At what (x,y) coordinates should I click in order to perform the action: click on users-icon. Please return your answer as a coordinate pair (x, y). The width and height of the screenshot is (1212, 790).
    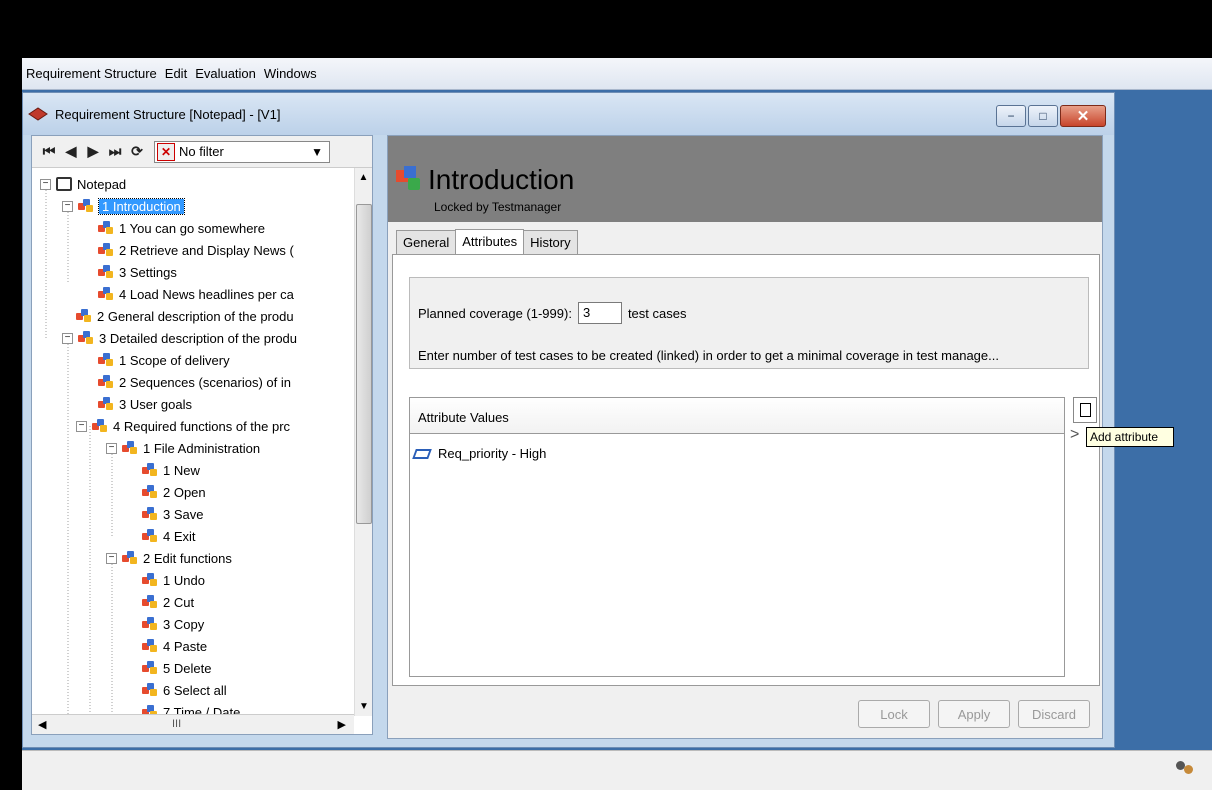
    Looking at the image, I should click on (1185, 770).